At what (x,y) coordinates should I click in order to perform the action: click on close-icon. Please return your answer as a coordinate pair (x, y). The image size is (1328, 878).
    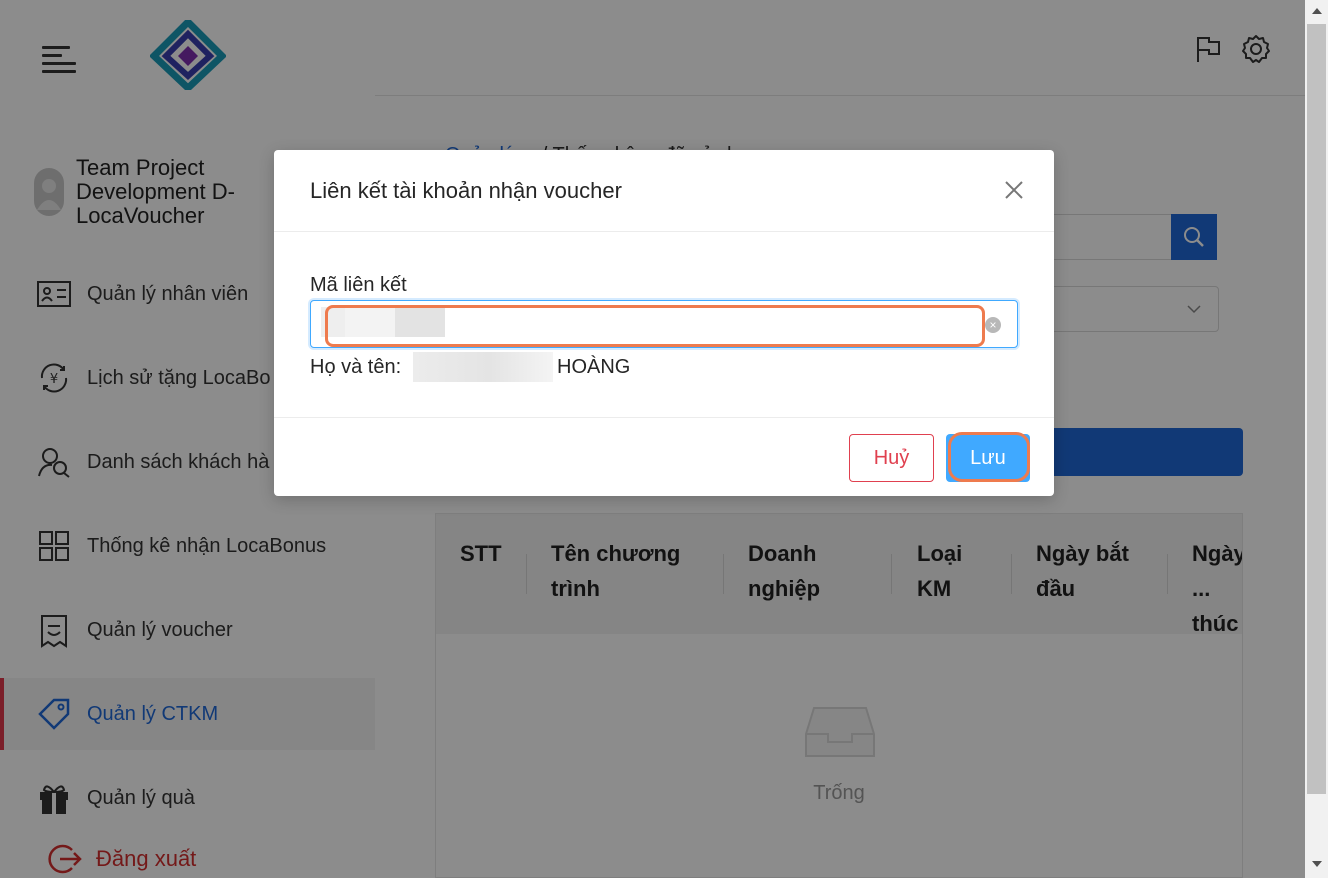
    Looking at the image, I should click on (1014, 190).